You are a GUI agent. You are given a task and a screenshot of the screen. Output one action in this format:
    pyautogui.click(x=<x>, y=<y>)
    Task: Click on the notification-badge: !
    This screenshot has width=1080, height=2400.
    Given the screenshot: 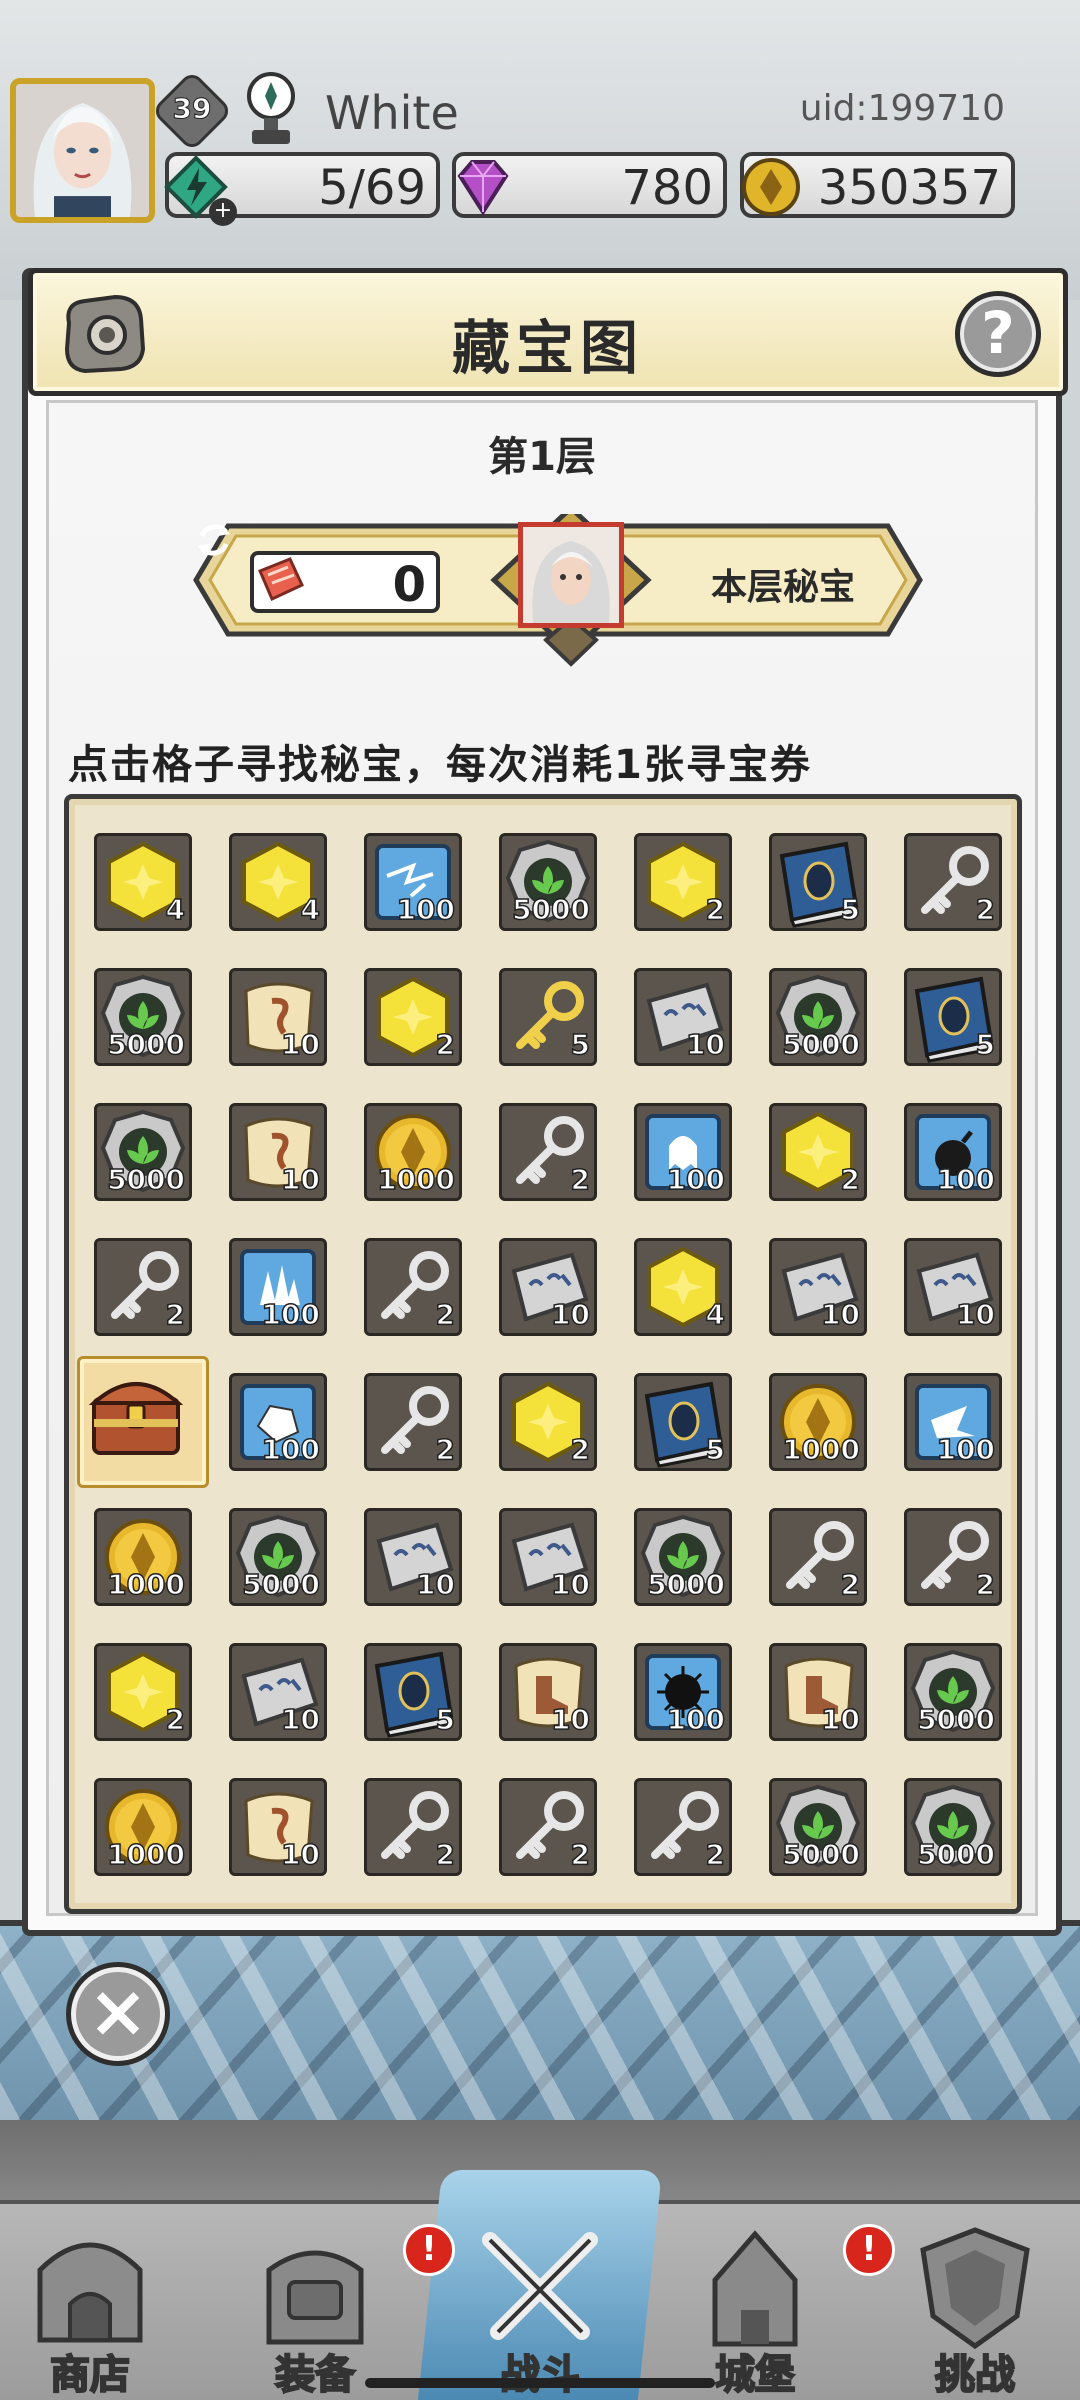 What is the action you would take?
    pyautogui.click(x=429, y=2250)
    